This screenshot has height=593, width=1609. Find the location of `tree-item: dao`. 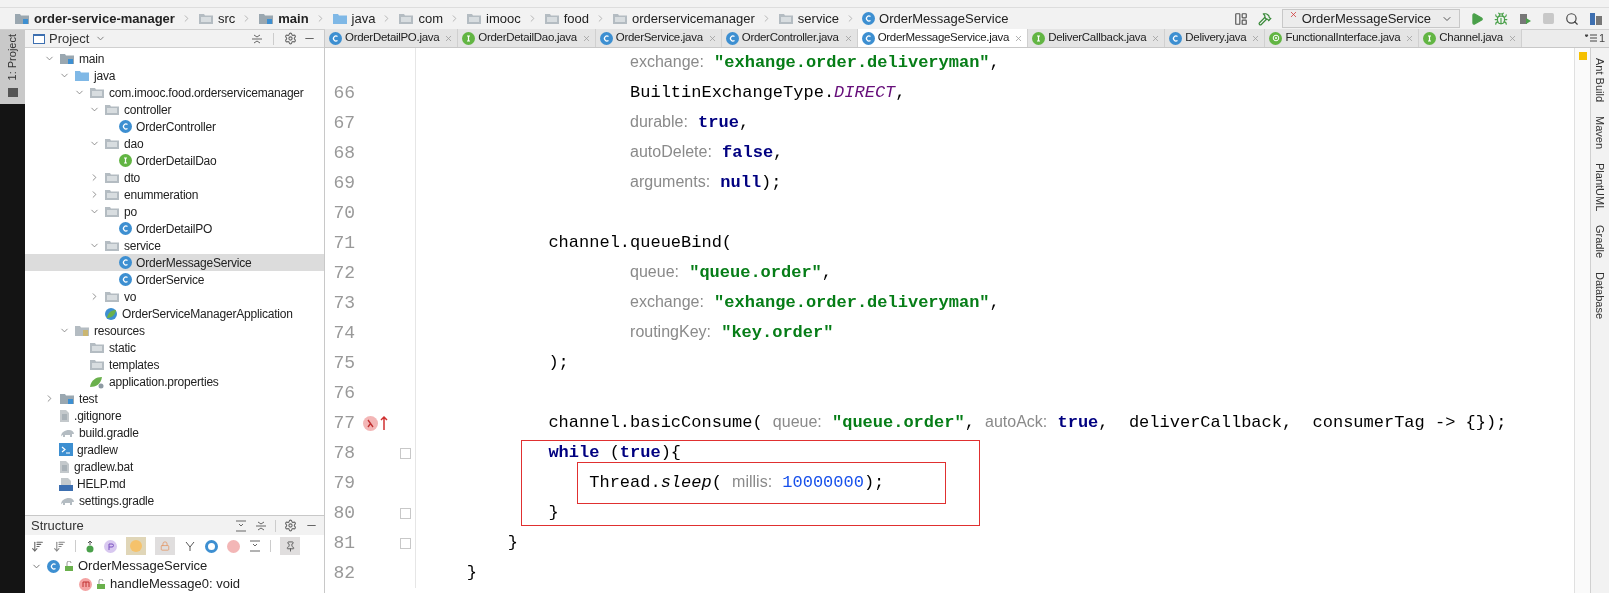

tree-item: dao is located at coordinates (174, 143).